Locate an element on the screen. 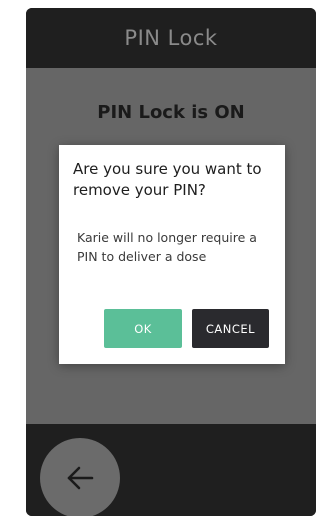 This screenshot has height=518, width=320. arrow-left-icon is located at coordinates (80, 478).